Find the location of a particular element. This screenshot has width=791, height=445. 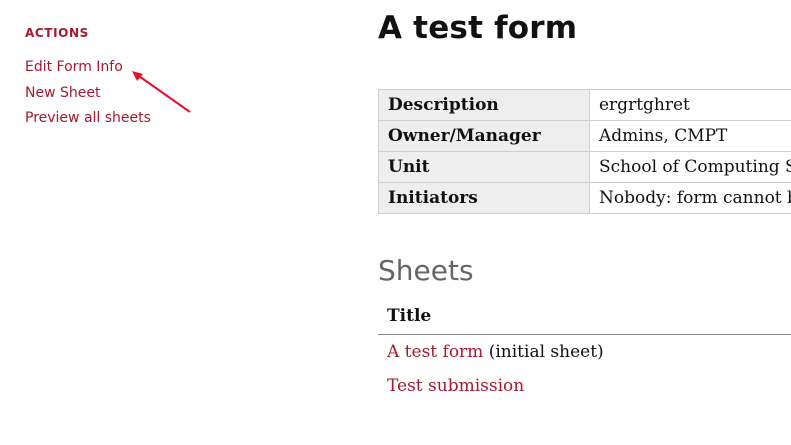

sheets-column-header-title: Title is located at coordinates (584, 318).